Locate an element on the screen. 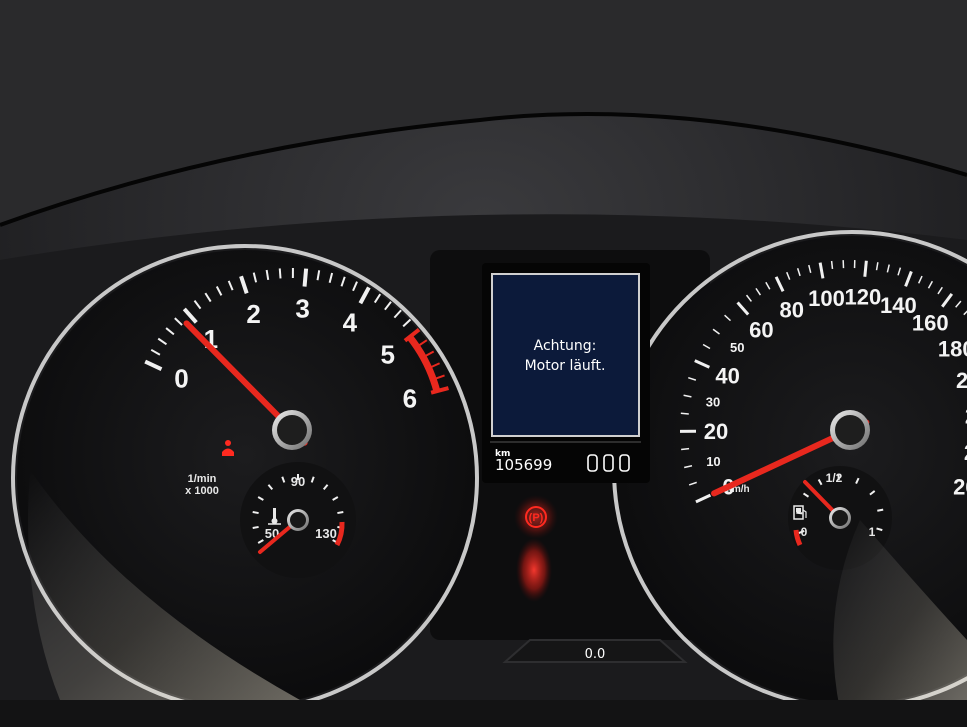  speedometer-tick-label: 30 is located at coordinates (713, 401).